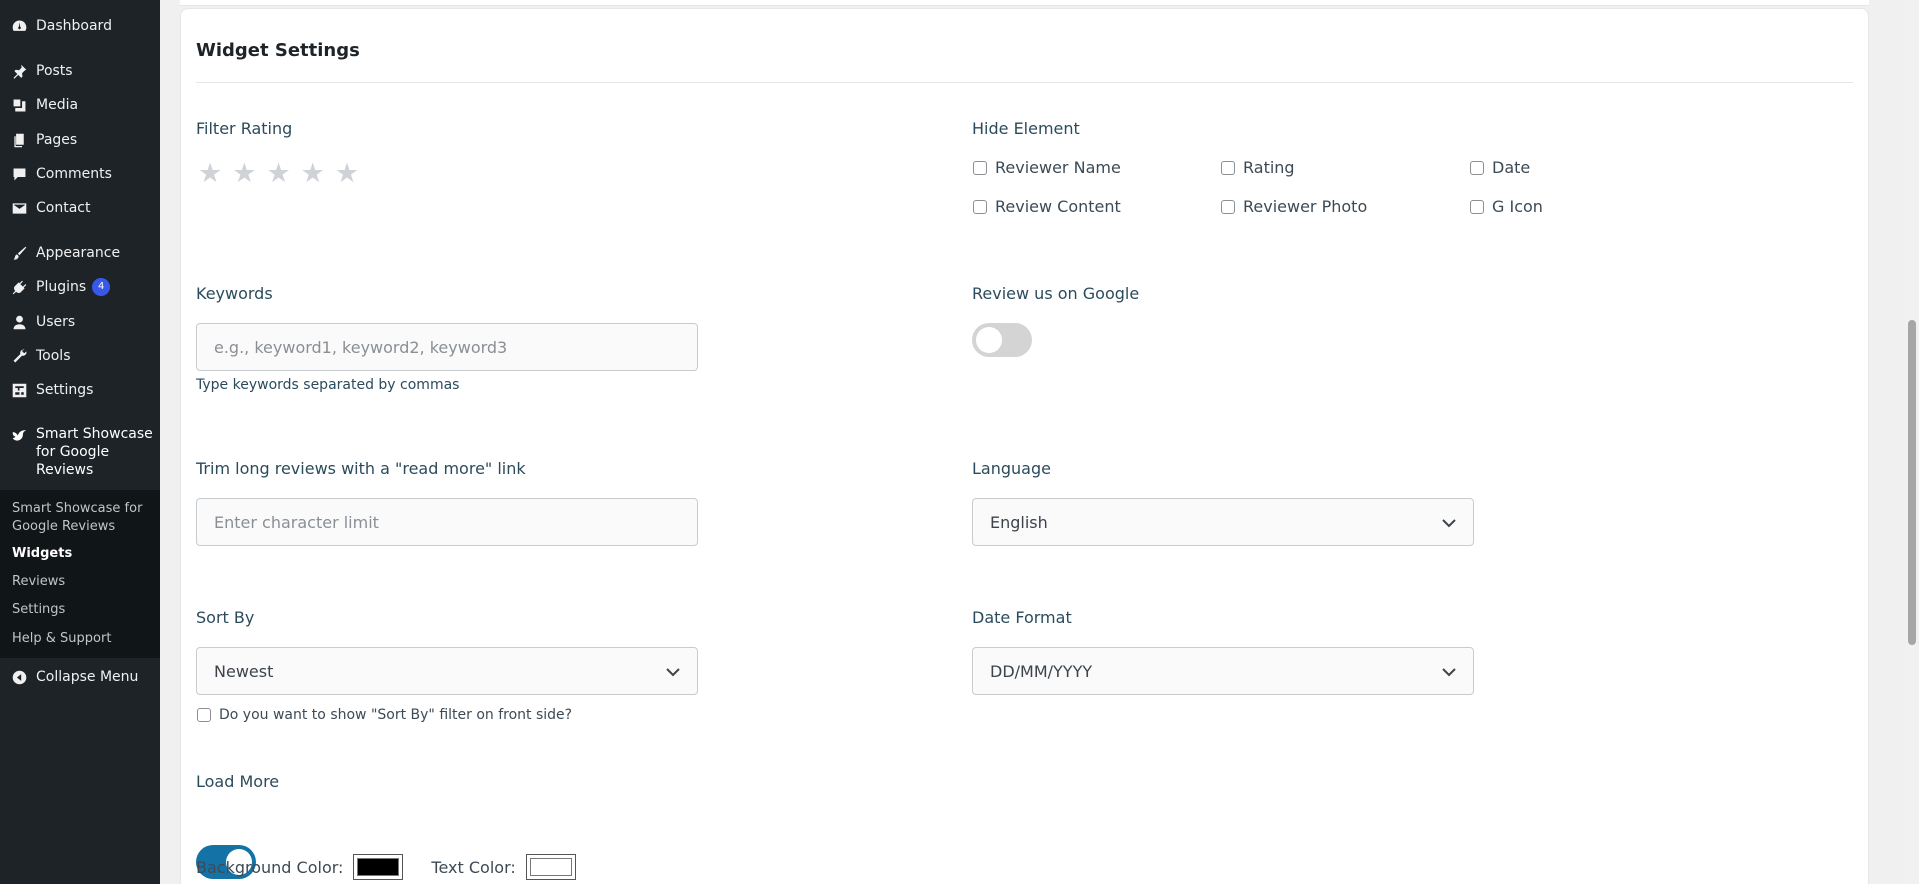 Image resolution: width=1919 pixels, height=884 pixels. What do you see at coordinates (80, 105) in the screenshot?
I see `sidebar-item-media: Media` at bounding box center [80, 105].